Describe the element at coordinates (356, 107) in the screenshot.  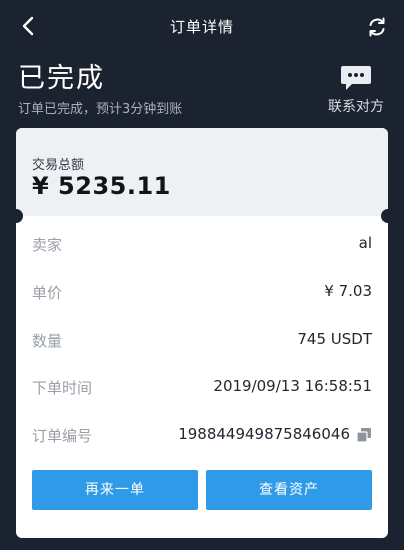
I see `contact-label: 联系对方` at that location.